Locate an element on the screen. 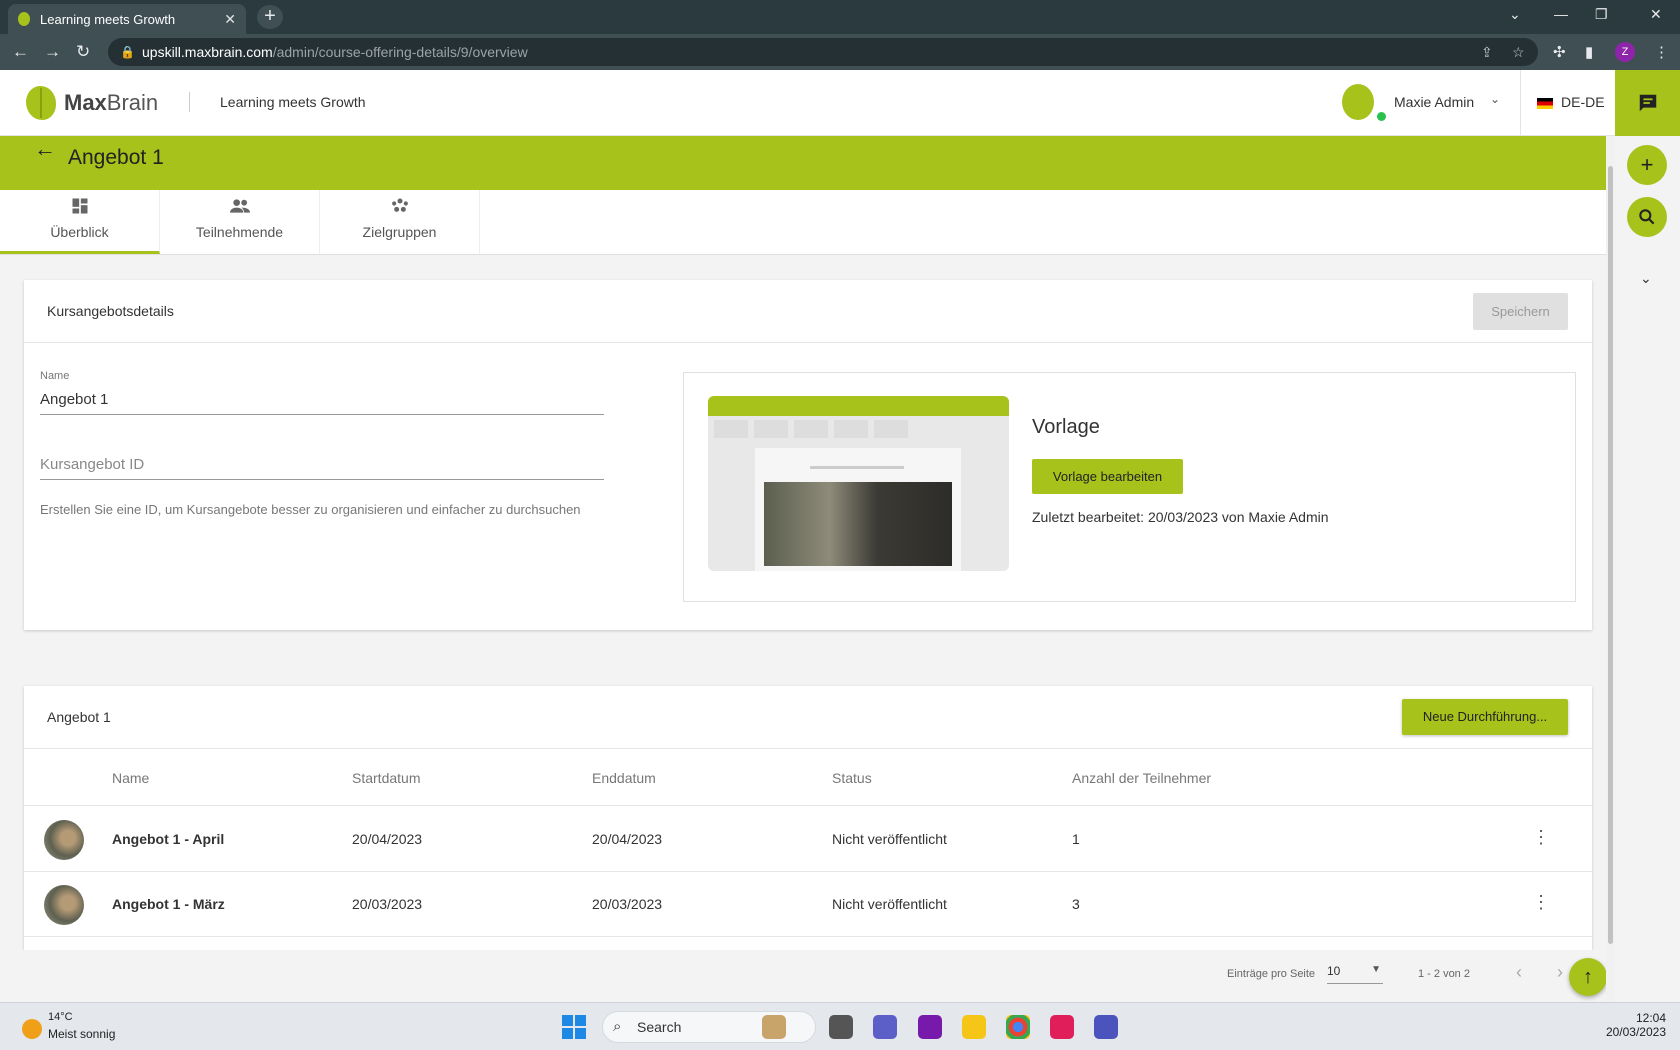 The height and width of the screenshot is (1050, 1680). per-page-select: 10 ▼ is located at coordinates (1355, 974).